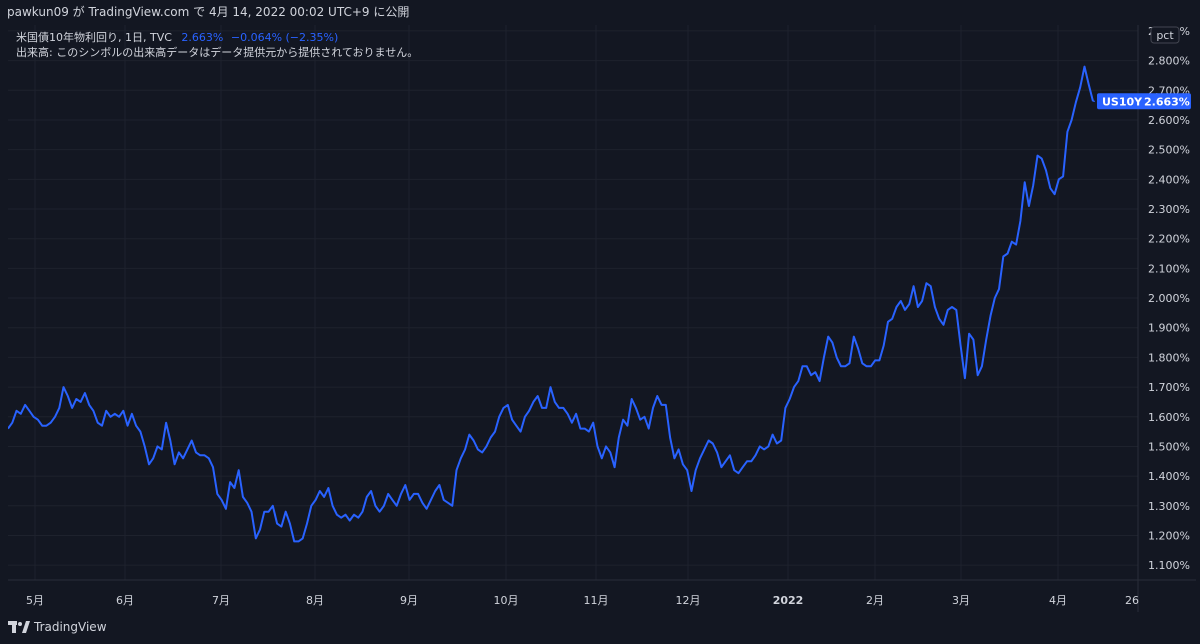 The height and width of the screenshot is (644, 1200). Describe the element at coordinates (1169, 387) in the screenshot. I see `y-tick-label: 1.700%` at that location.